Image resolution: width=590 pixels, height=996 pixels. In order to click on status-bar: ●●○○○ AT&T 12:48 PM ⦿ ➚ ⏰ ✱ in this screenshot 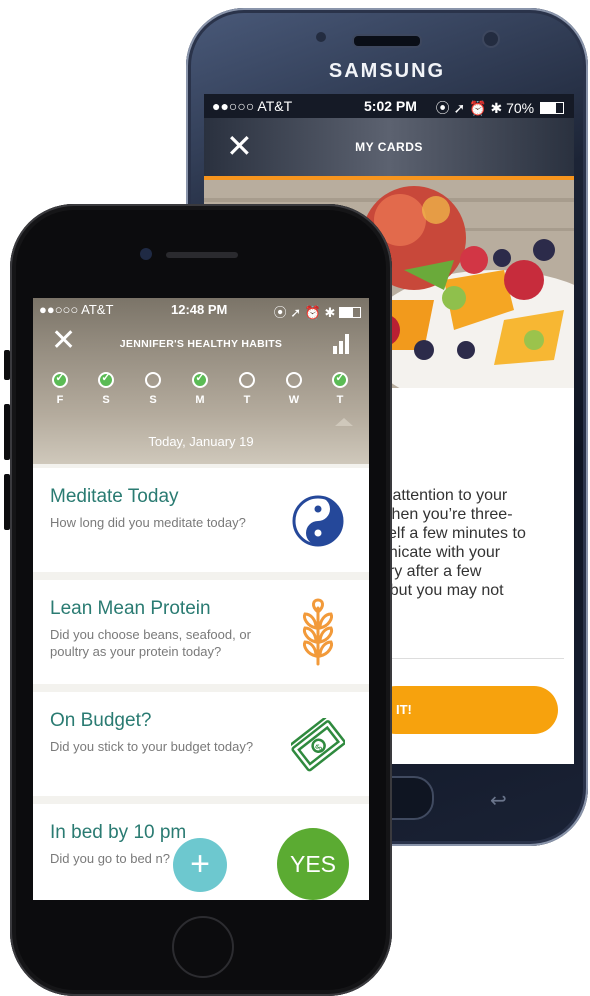, I will do `click(201, 311)`.